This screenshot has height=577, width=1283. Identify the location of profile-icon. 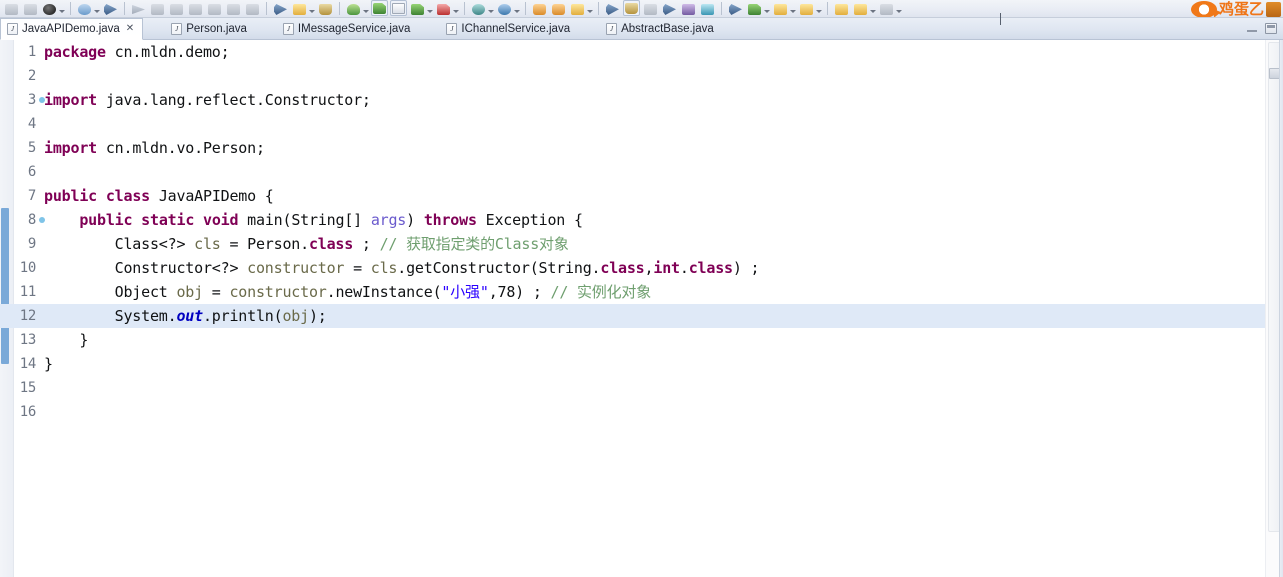
(443, 8).